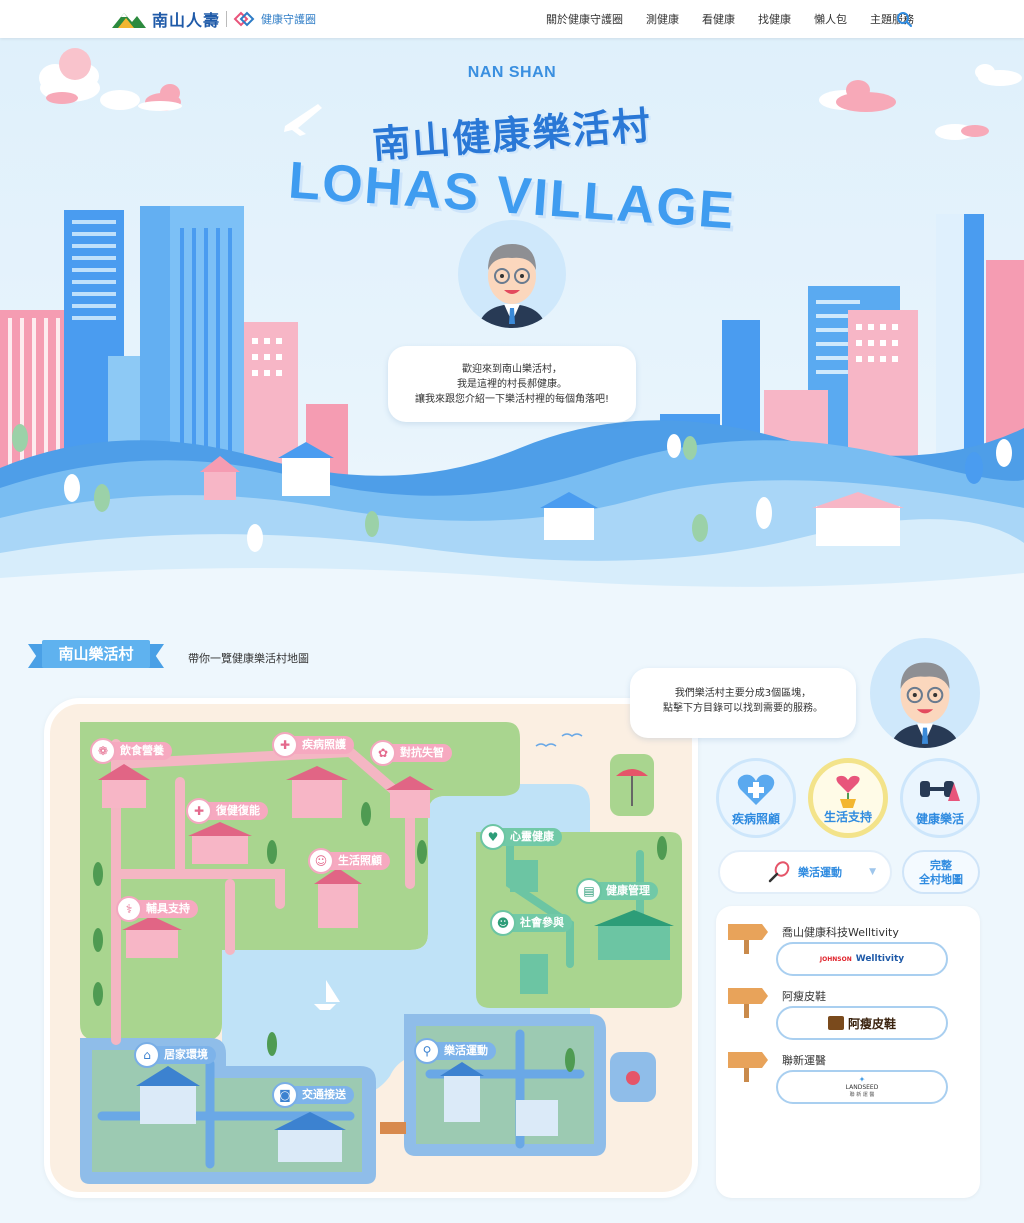  I want to click on menu-item-about: 關於健康守護圈, so click(584, 19).